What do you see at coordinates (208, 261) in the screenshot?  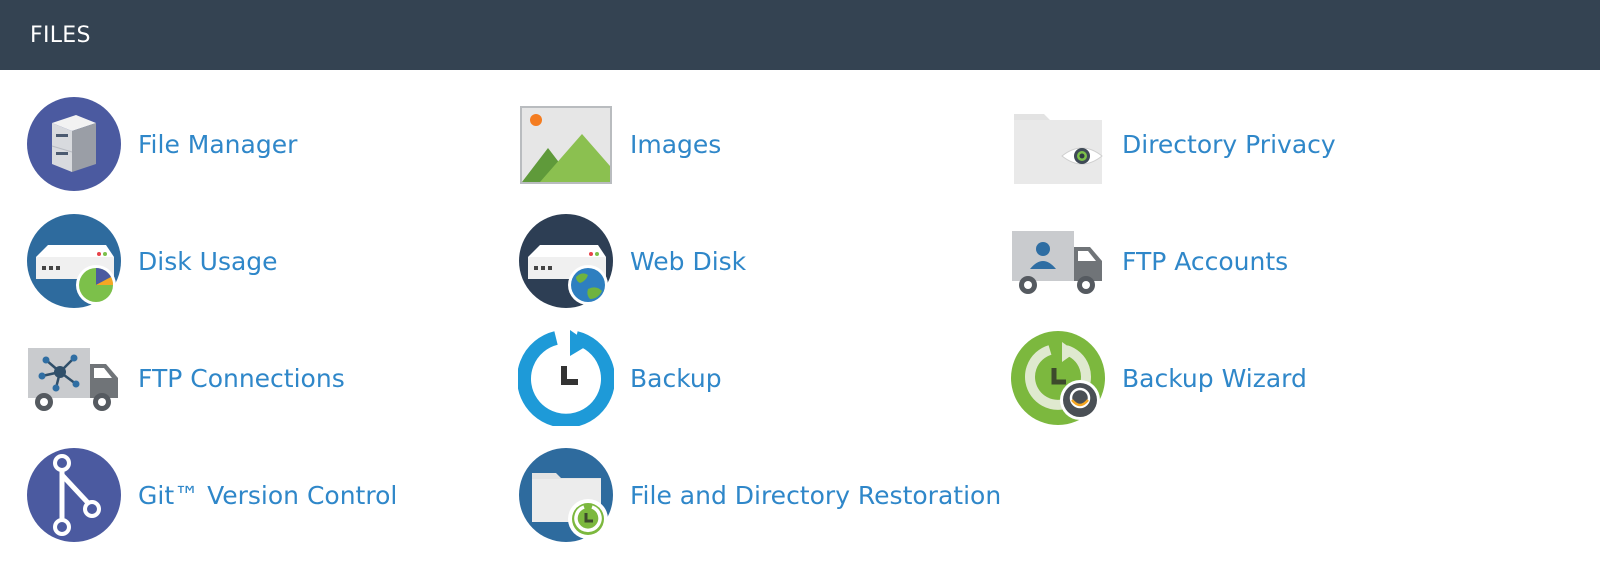 I see `disk-usage-label: Disk Usage` at bounding box center [208, 261].